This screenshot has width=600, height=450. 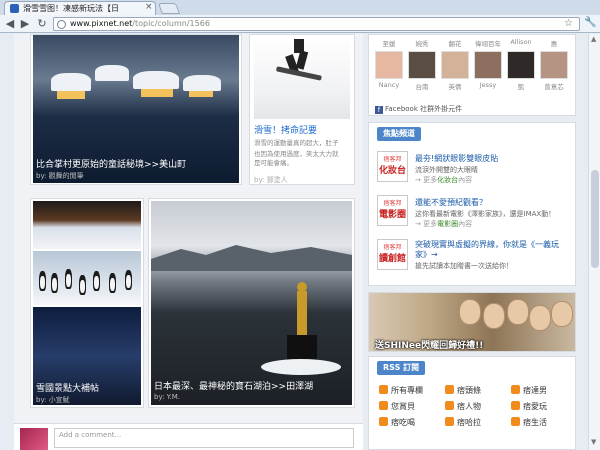 I want to click on friend-name: 曾意芯, so click(x=554, y=86).